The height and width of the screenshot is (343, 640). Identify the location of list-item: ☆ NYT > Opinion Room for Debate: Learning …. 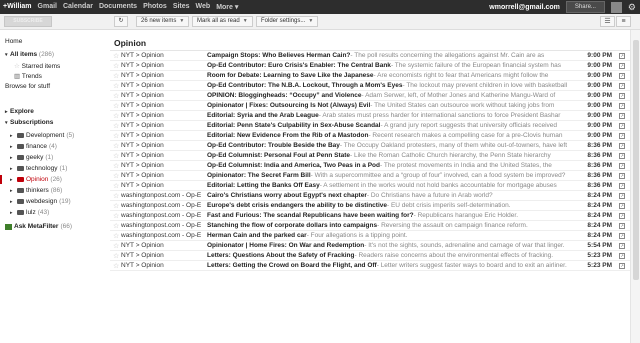
(370, 76).